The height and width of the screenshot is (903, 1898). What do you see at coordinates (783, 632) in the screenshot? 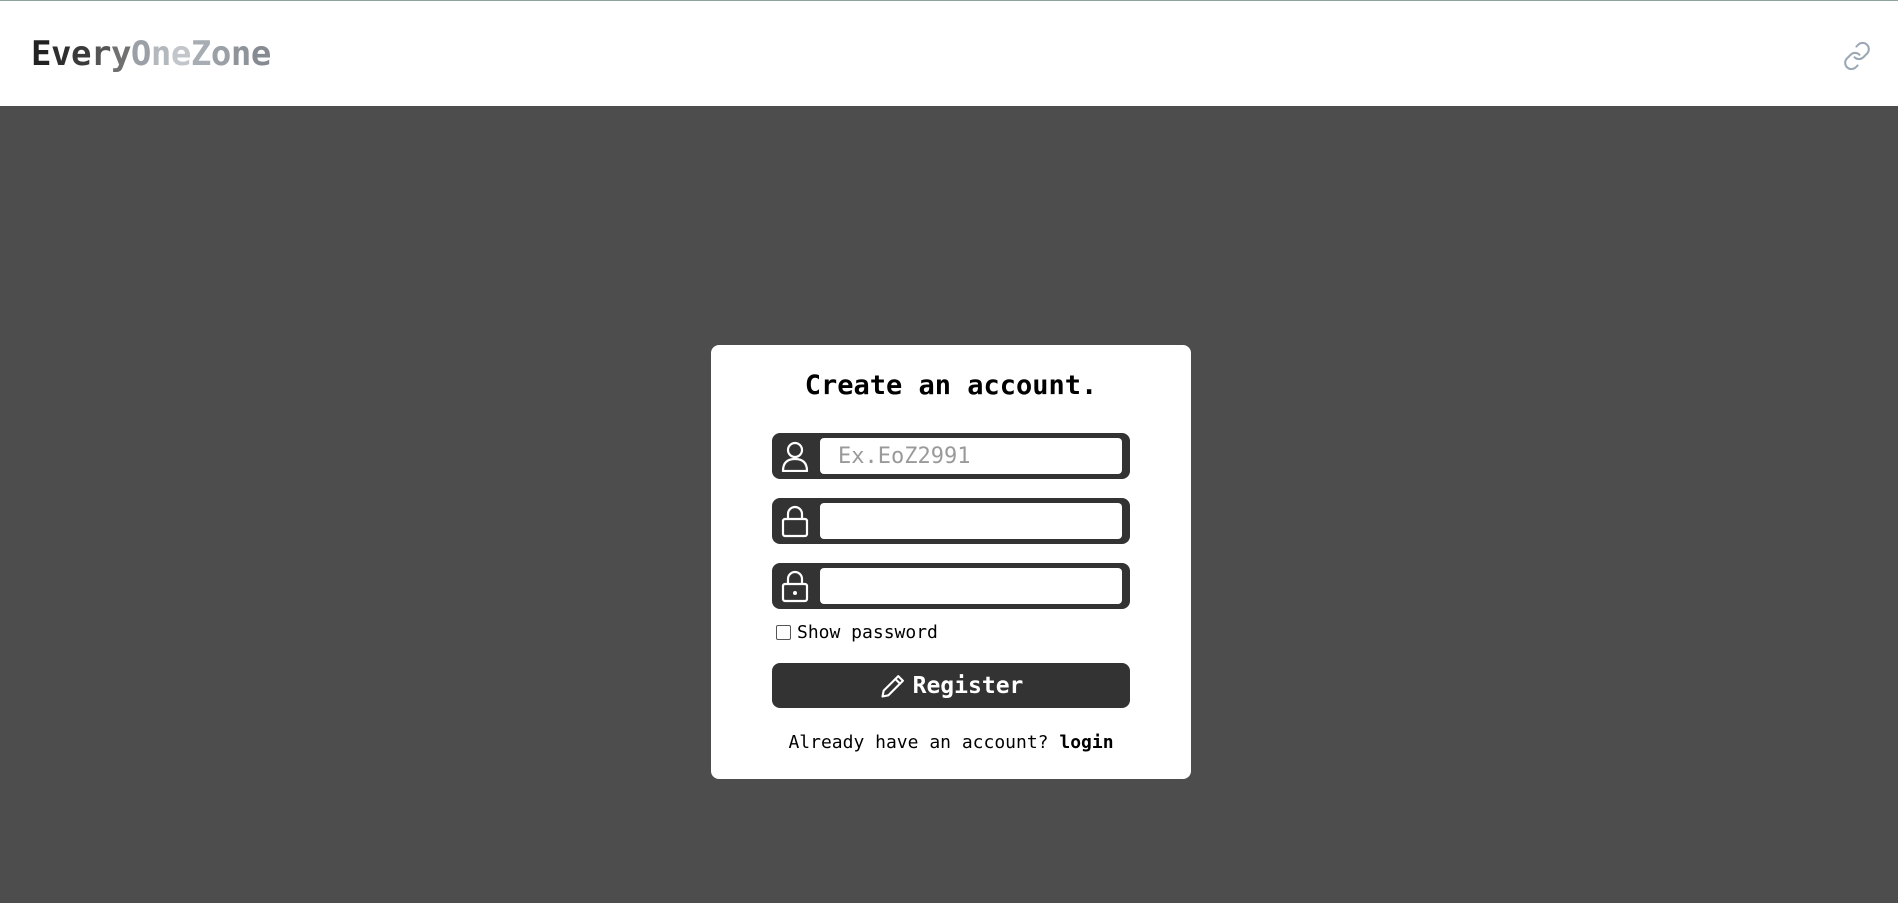
I see `show-password-checkbox` at bounding box center [783, 632].